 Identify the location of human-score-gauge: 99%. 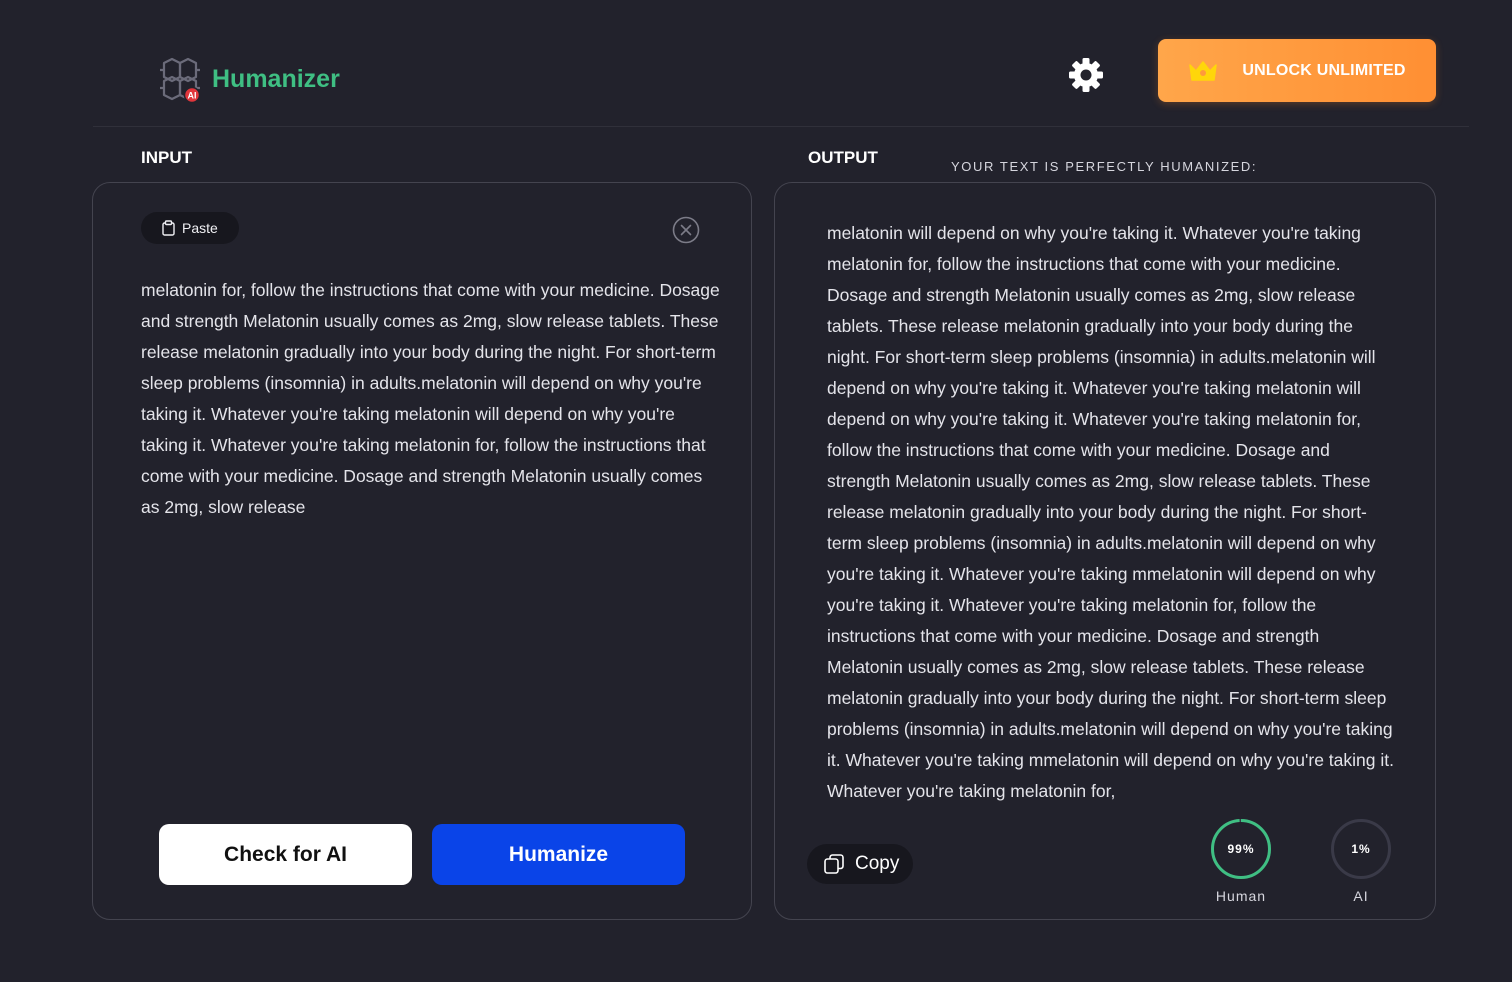
(1241, 849).